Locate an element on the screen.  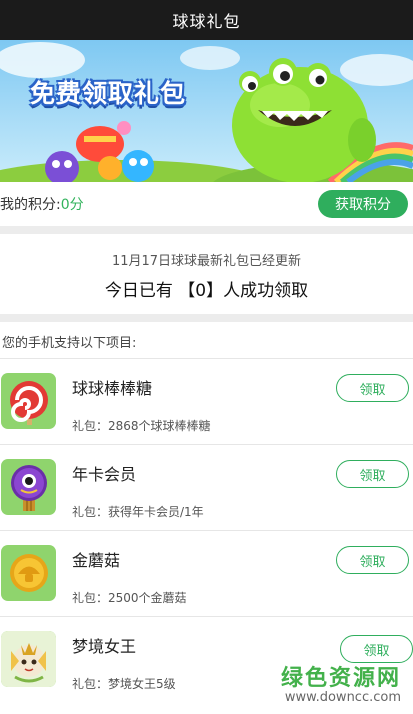
item-name: 梦境女王 is located at coordinates (104, 646).